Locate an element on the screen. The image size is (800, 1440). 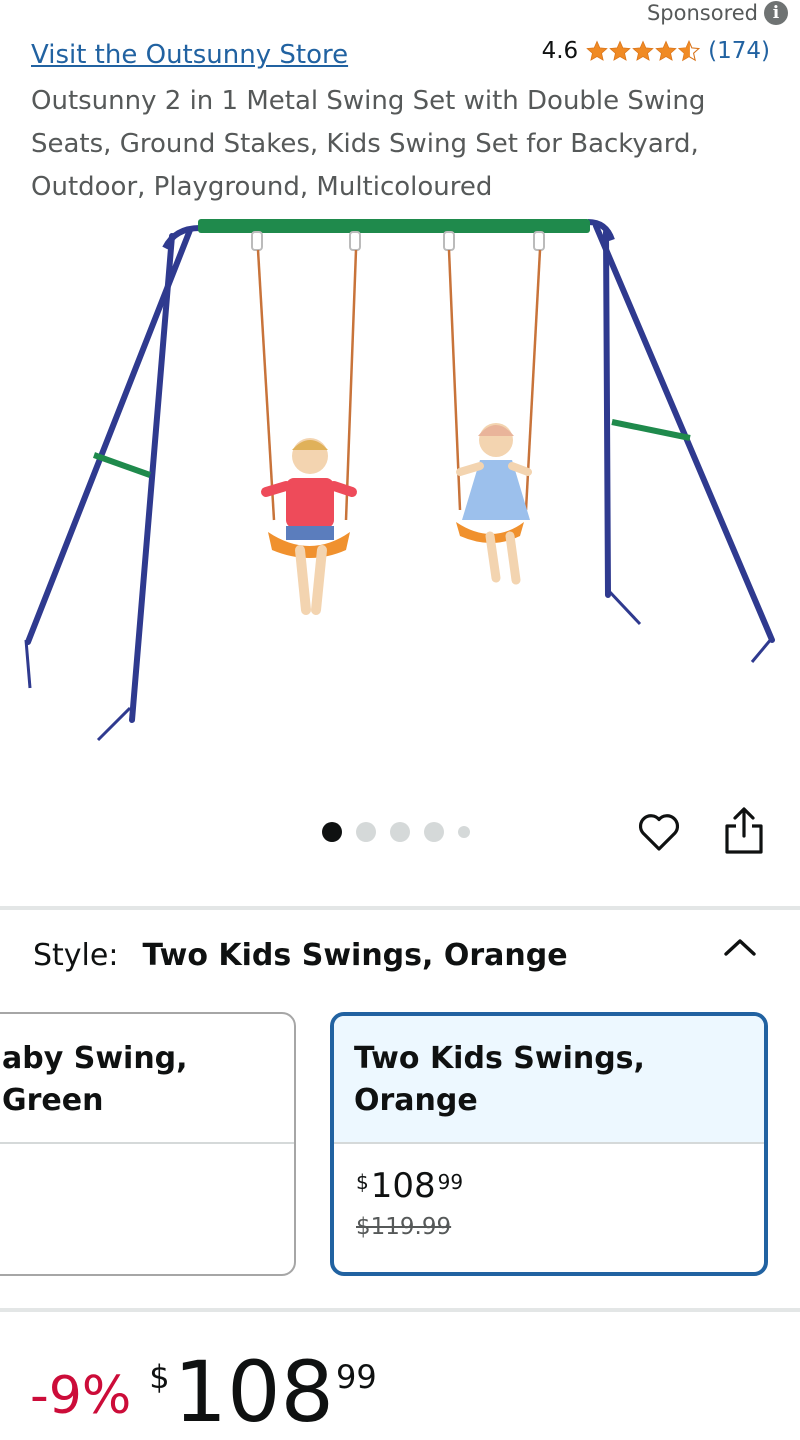
style-option-card-selected: Two Kids Swings, Orange $ 108 99 $119.99 is located at coordinates (549, 1144).